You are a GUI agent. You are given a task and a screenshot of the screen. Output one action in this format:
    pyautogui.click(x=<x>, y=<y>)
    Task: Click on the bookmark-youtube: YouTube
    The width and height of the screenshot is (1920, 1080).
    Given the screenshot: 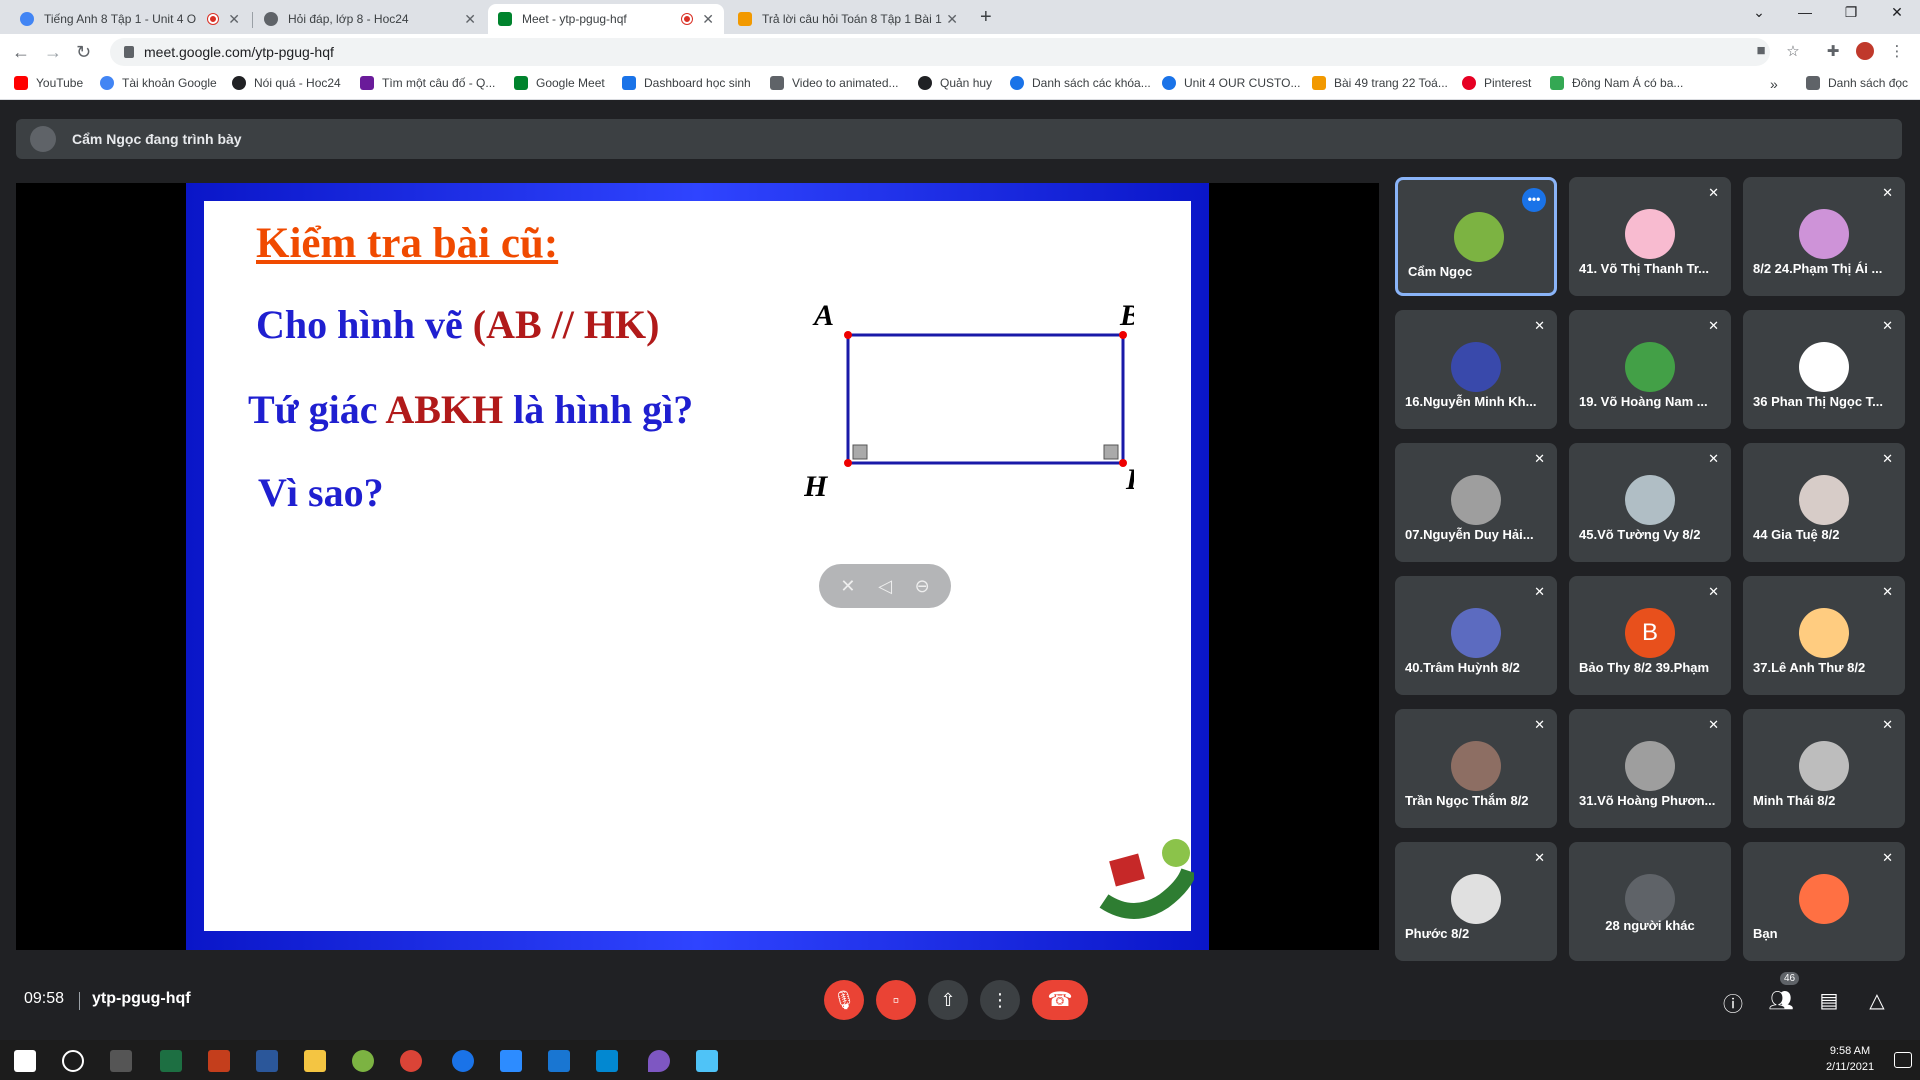 What is the action you would take?
    pyautogui.click(x=48, y=83)
    